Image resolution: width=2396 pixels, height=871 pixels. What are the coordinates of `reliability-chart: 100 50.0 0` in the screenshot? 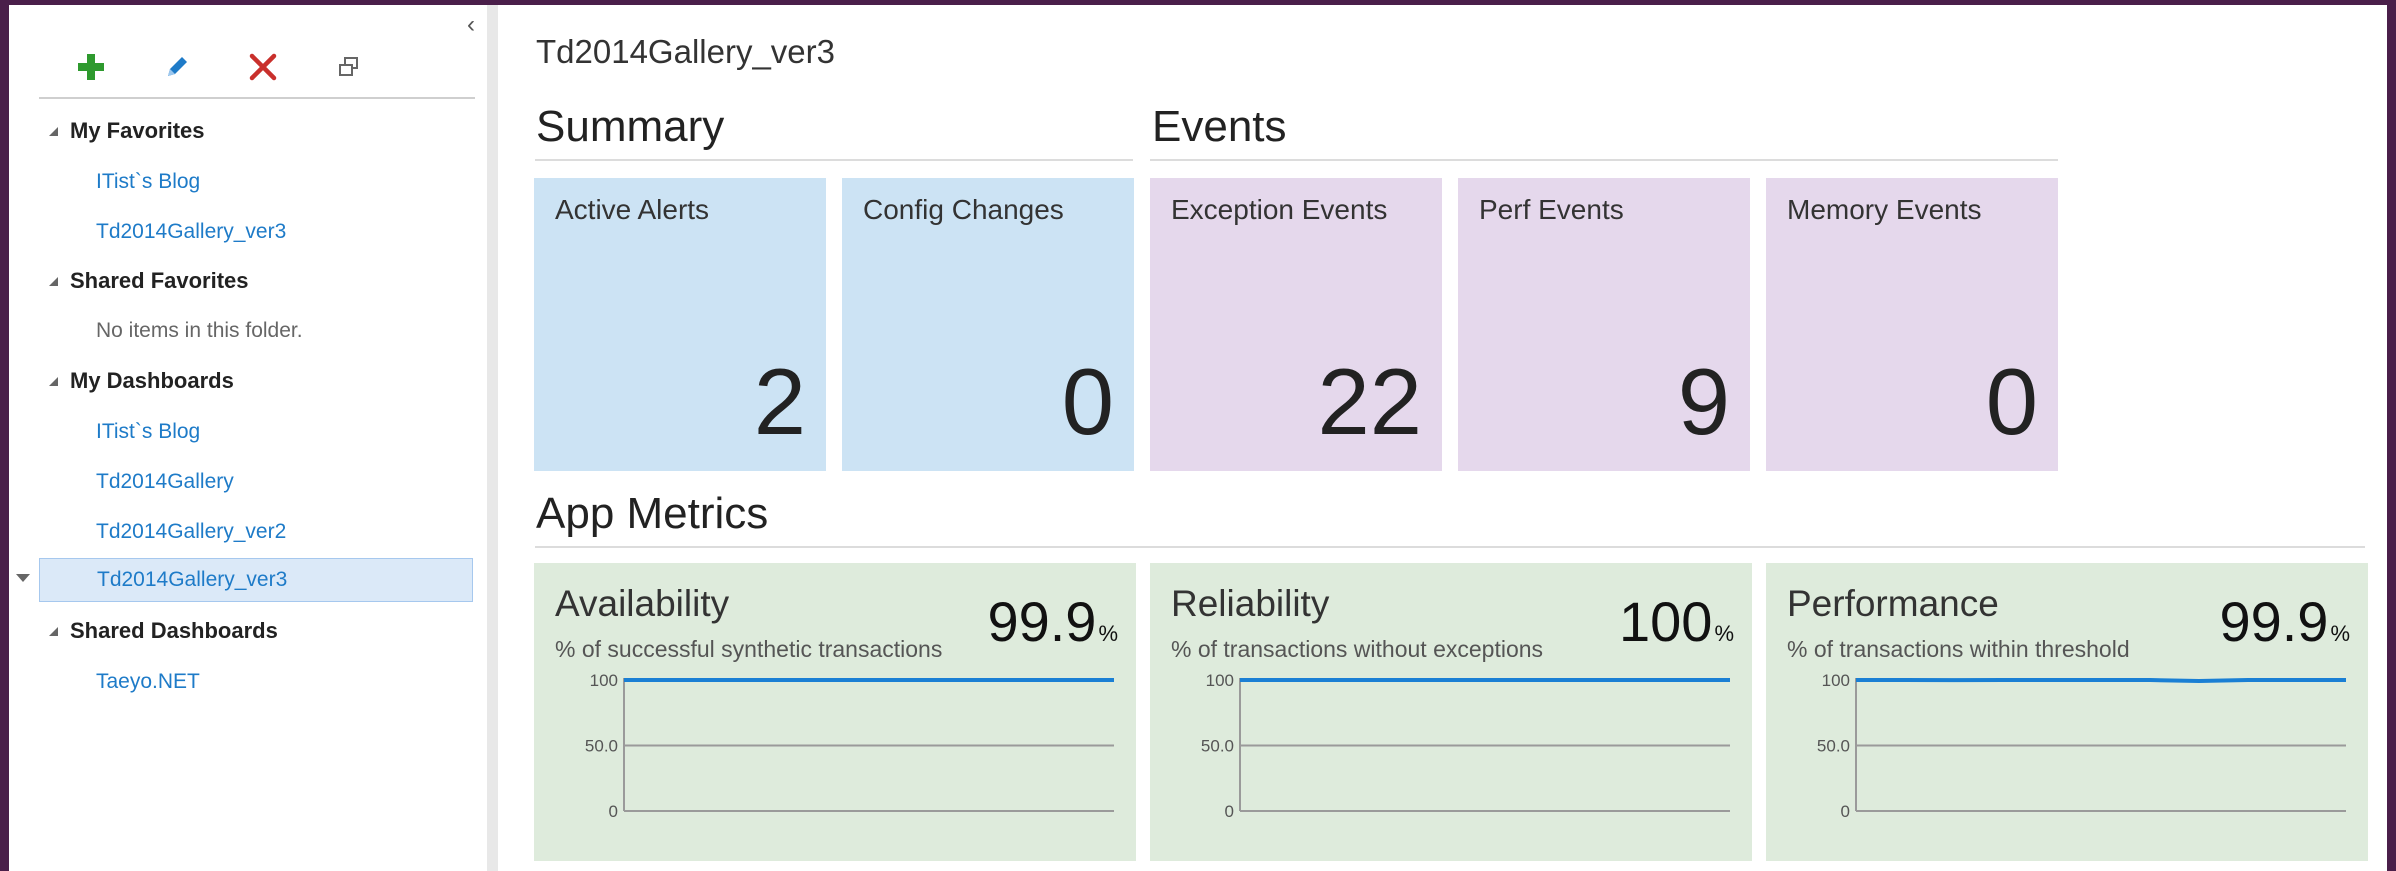 It's located at (1465, 746).